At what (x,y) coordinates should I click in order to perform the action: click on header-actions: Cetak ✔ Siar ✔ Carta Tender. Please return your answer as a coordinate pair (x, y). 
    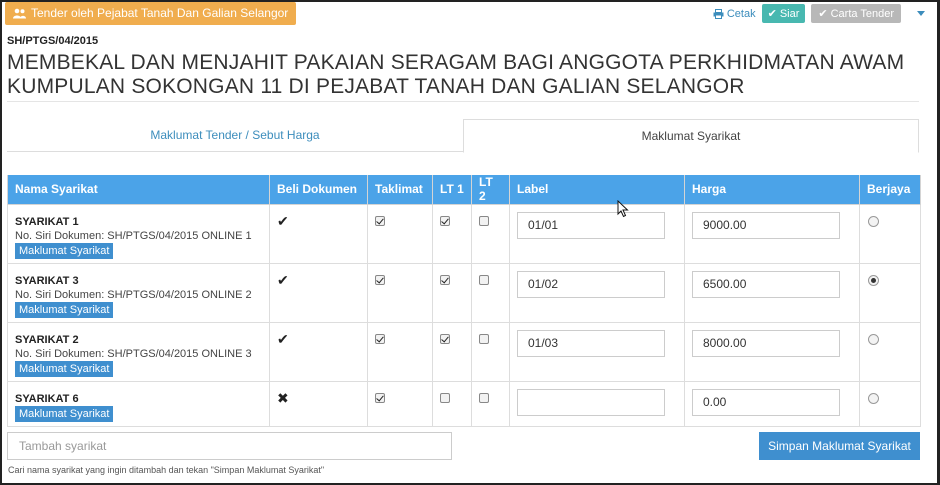
    Looking at the image, I should click on (824, 13).